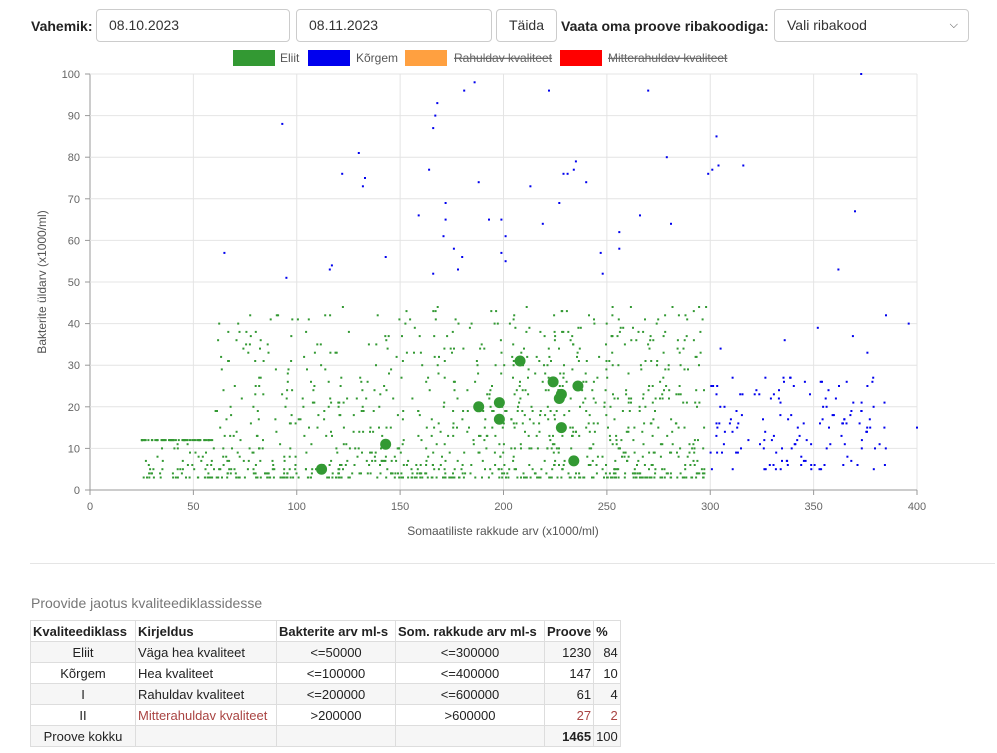 The image size is (997, 753). What do you see at coordinates (83, 652) in the screenshot?
I see `cell-class: Eliit` at bounding box center [83, 652].